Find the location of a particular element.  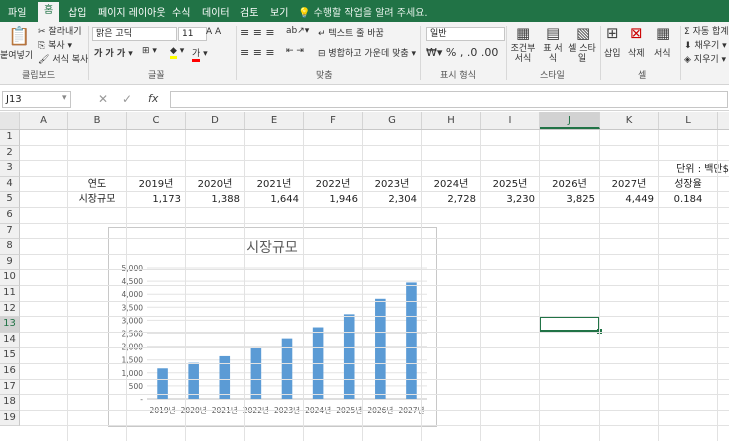

wrap-text-button: ↵ 텍스트 줄 바꿈 is located at coordinates (351, 32).